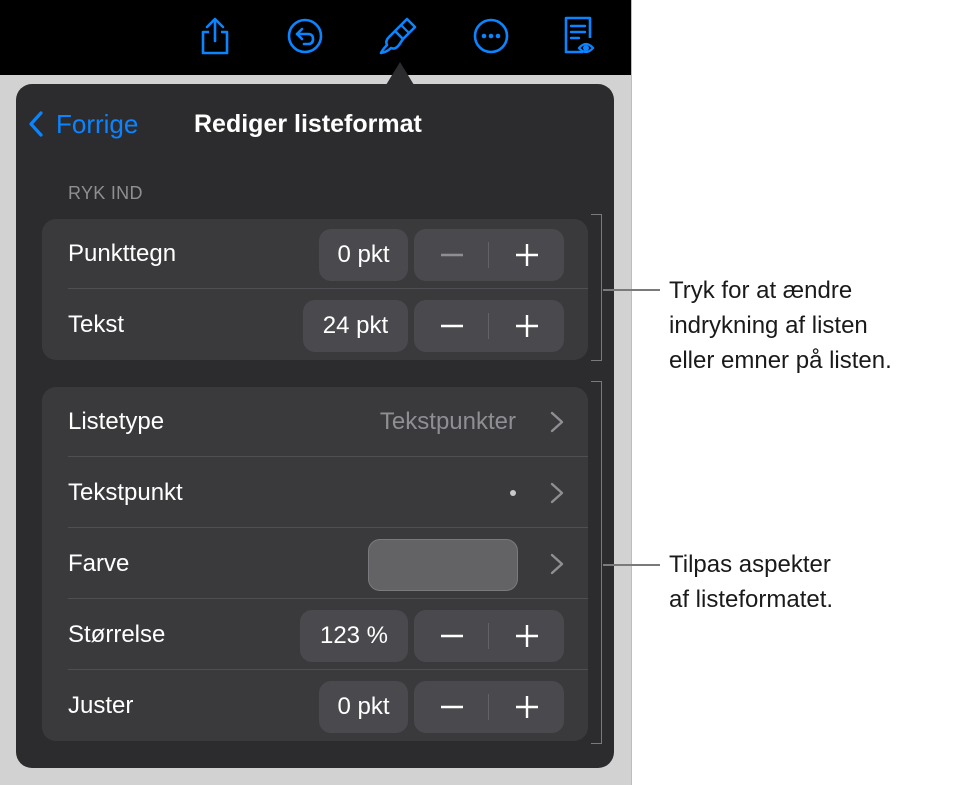  What do you see at coordinates (96, 324) in the screenshot?
I see `row-label: Tekst` at bounding box center [96, 324].